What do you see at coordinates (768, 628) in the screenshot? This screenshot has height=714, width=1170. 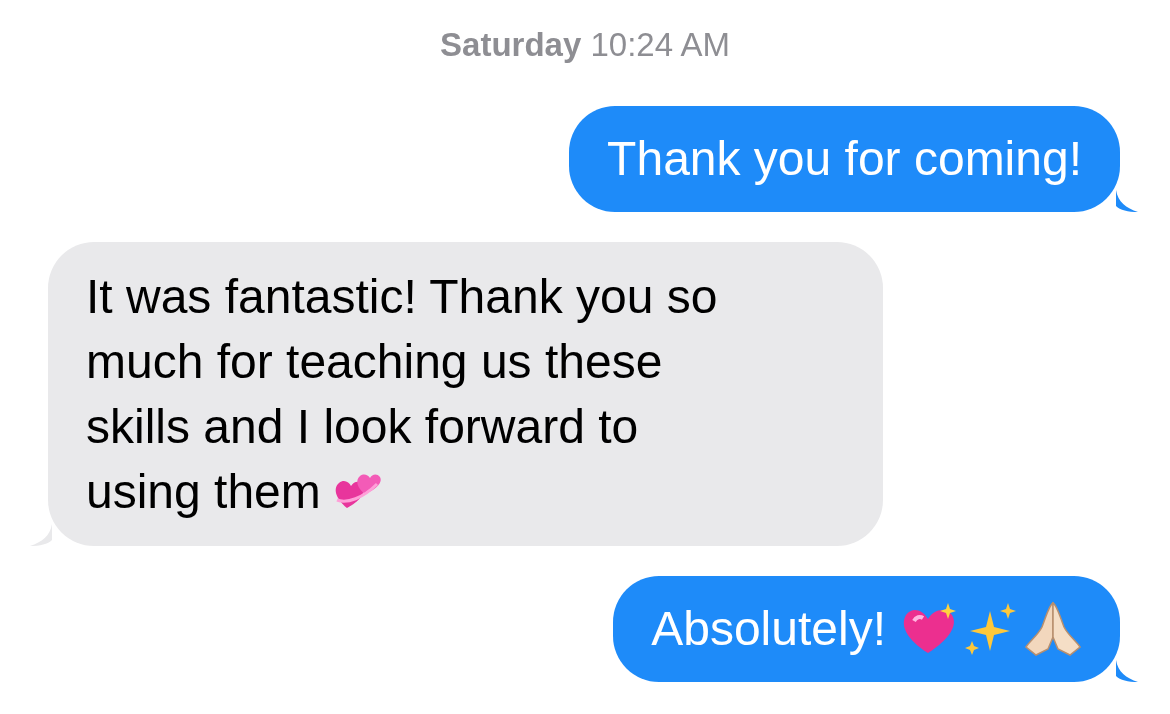 I see `message-text: Absolutely!` at bounding box center [768, 628].